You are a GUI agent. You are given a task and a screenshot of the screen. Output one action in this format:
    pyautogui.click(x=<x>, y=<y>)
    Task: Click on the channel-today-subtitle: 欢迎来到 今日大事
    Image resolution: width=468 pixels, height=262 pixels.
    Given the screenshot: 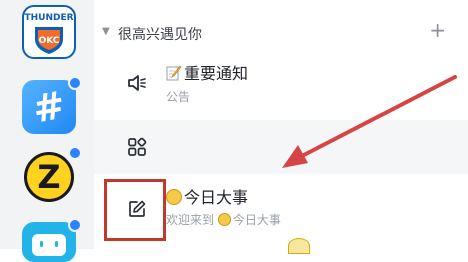 What is the action you would take?
    pyautogui.click(x=223, y=219)
    